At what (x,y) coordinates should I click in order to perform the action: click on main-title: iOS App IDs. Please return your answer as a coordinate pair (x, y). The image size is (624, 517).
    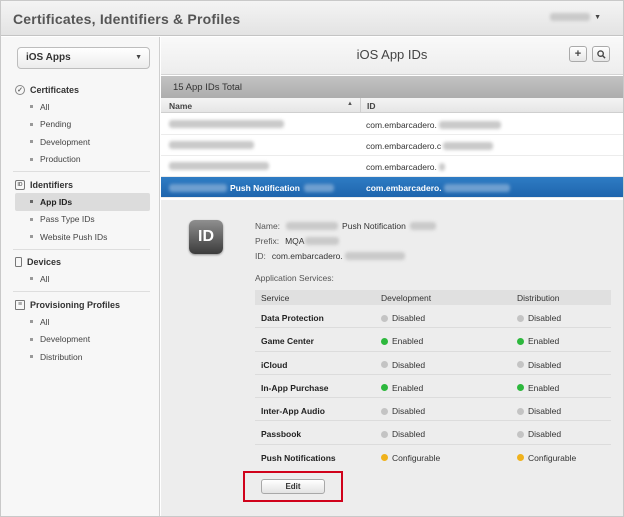
    Looking at the image, I should click on (392, 54).